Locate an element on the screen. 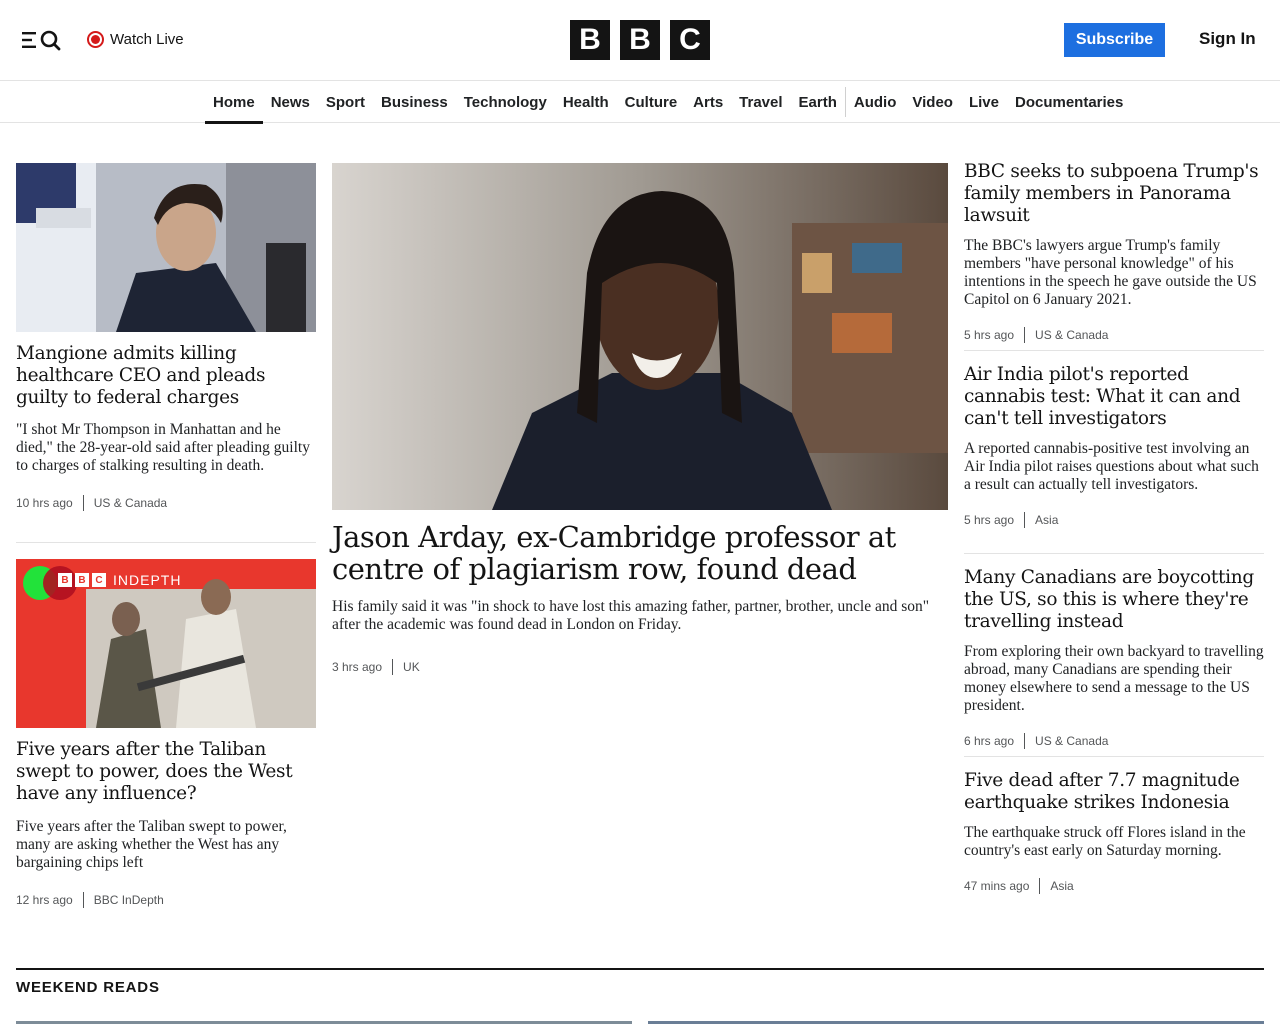  nav-item-arts: Arts is located at coordinates (708, 102).